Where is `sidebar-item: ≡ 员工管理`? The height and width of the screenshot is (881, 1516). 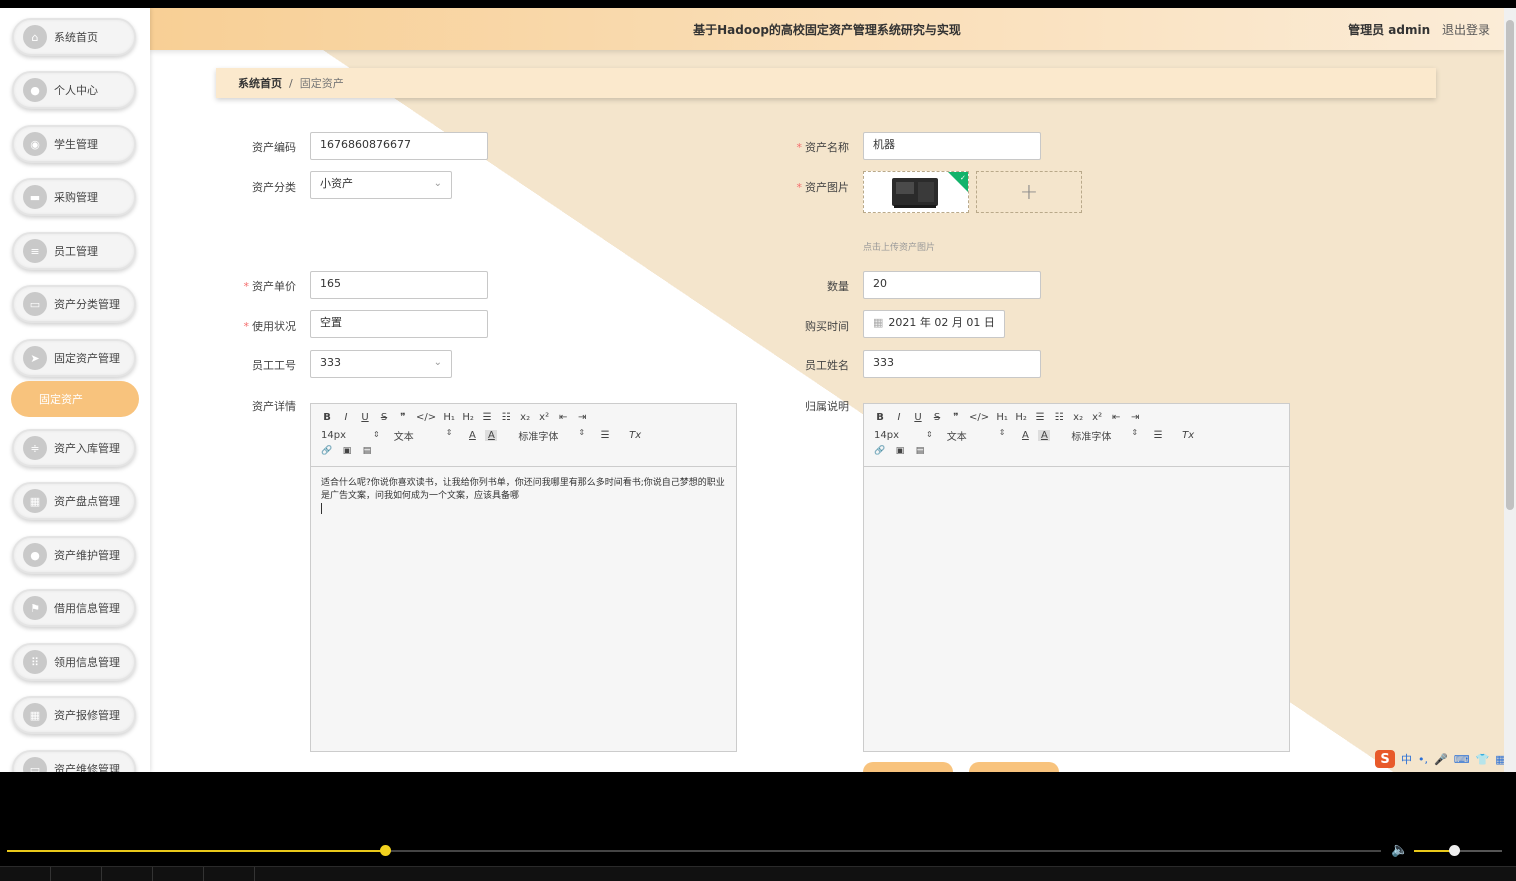 sidebar-item: ≡ 员工管理 is located at coordinates (74, 251).